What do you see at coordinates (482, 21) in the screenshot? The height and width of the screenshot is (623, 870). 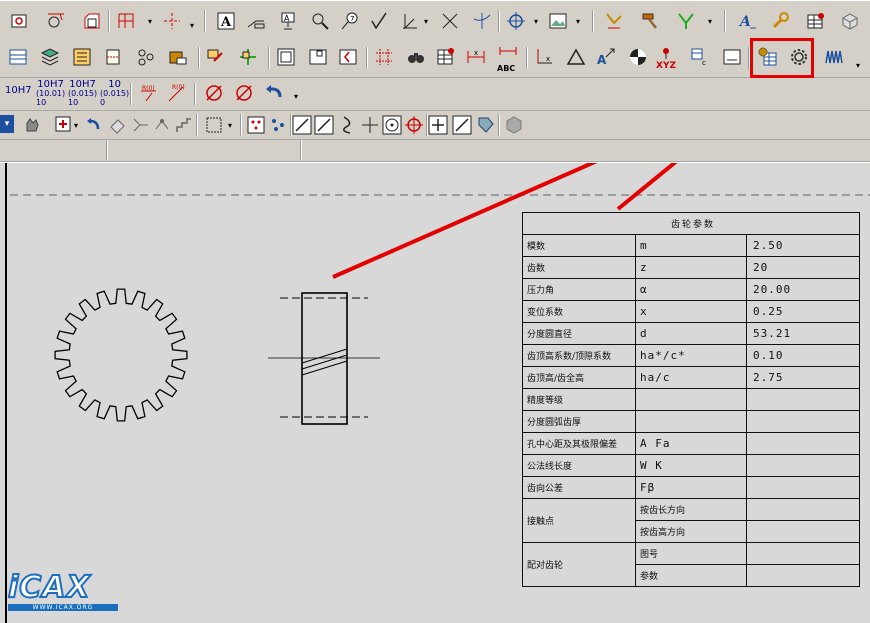 I see `intersection-icon` at bounding box center [482, 21].